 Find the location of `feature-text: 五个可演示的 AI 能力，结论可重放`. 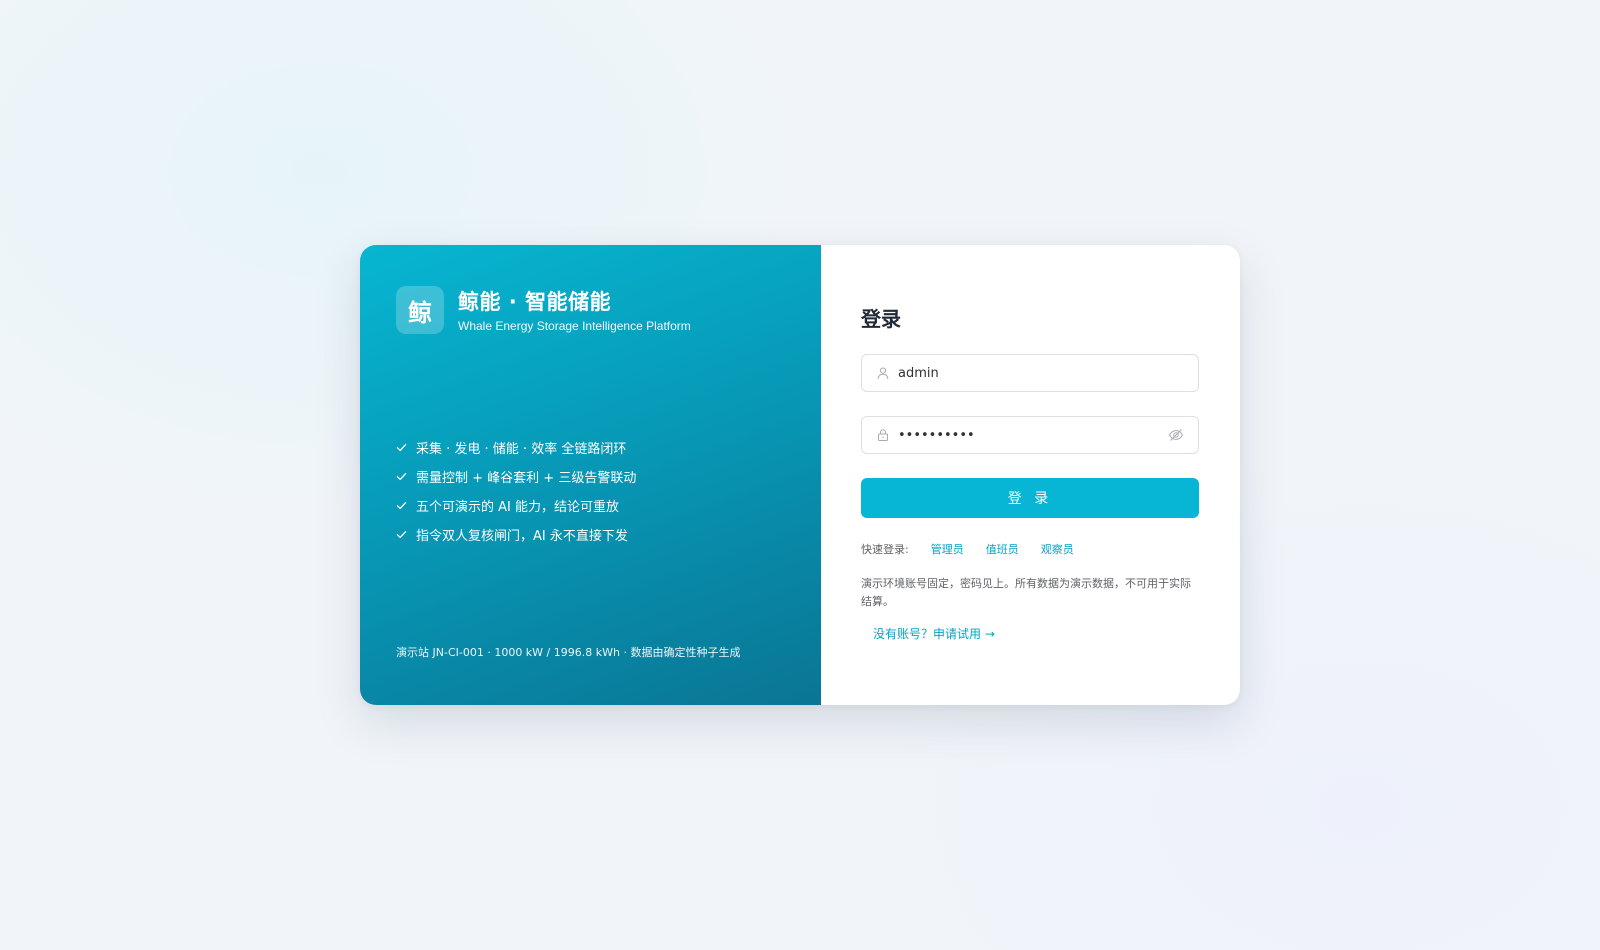

feature-text: 五个可演示的 AI 能力，结论可重放 is located at coordinates (517, 507).